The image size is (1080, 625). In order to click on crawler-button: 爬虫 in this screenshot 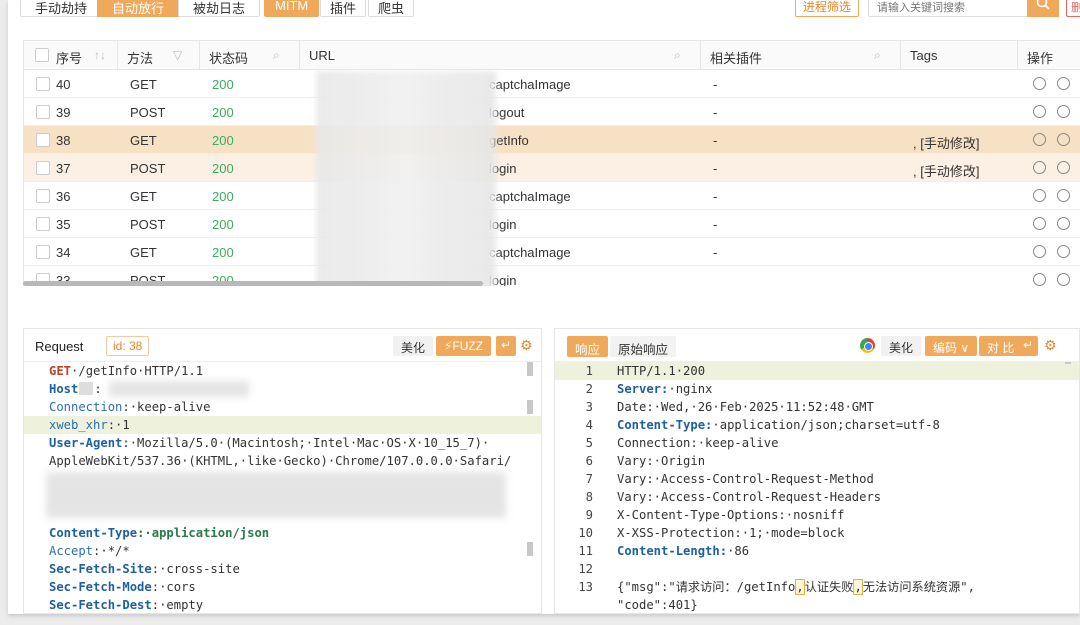, I will do `click(391, 8)`.